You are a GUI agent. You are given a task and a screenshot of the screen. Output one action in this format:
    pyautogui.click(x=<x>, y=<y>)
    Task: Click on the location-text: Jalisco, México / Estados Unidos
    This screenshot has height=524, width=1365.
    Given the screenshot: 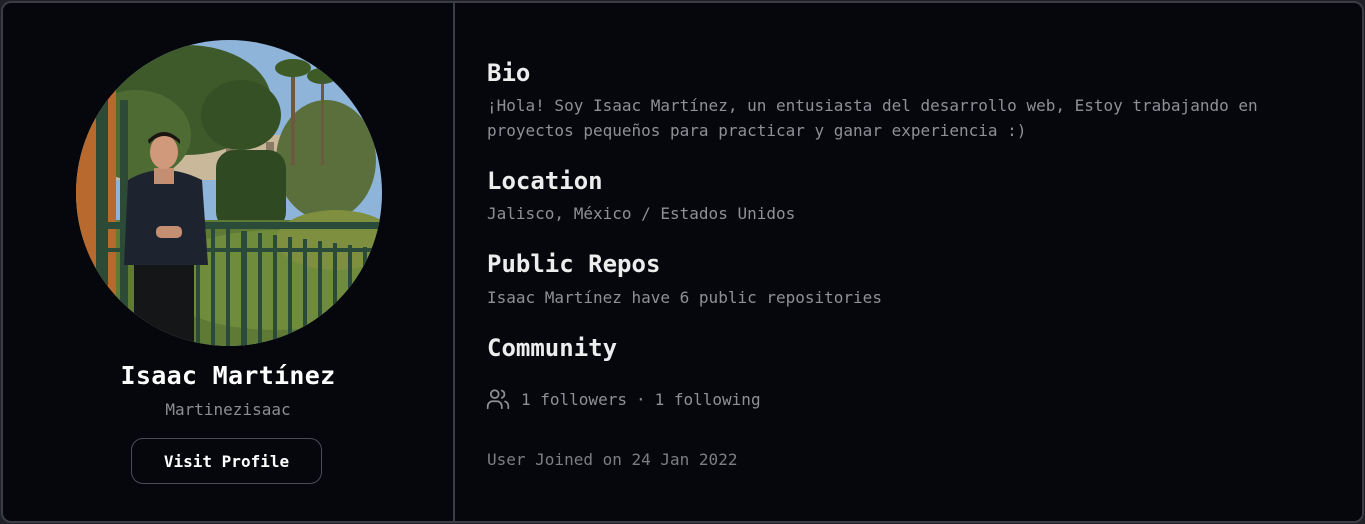 What is the action you would take?
    pyautogui.click(x=641, y=213)
    